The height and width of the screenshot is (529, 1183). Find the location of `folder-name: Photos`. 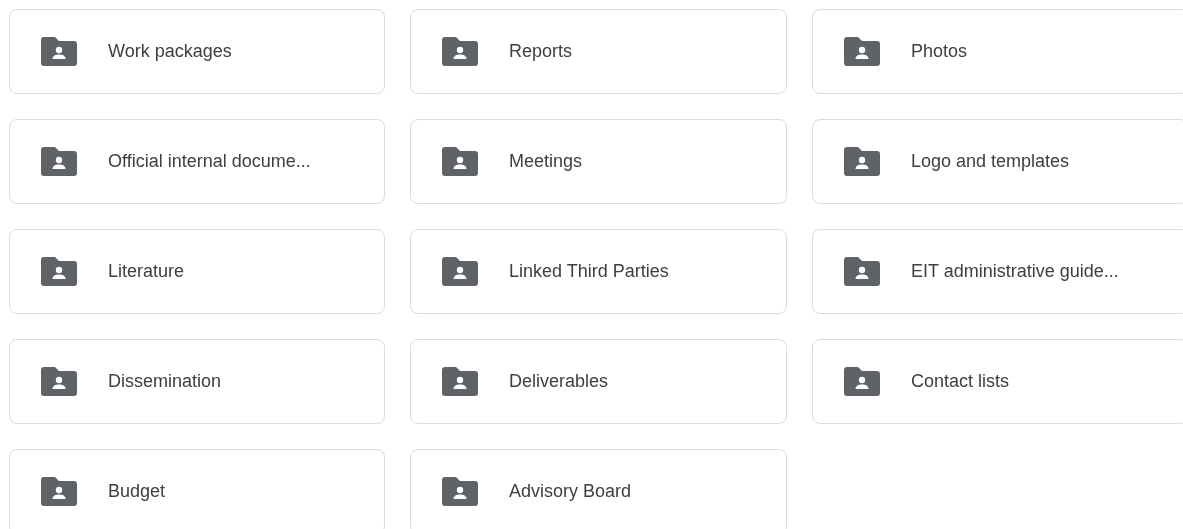

folder-name: Photos is located at coordinates (939, 51).